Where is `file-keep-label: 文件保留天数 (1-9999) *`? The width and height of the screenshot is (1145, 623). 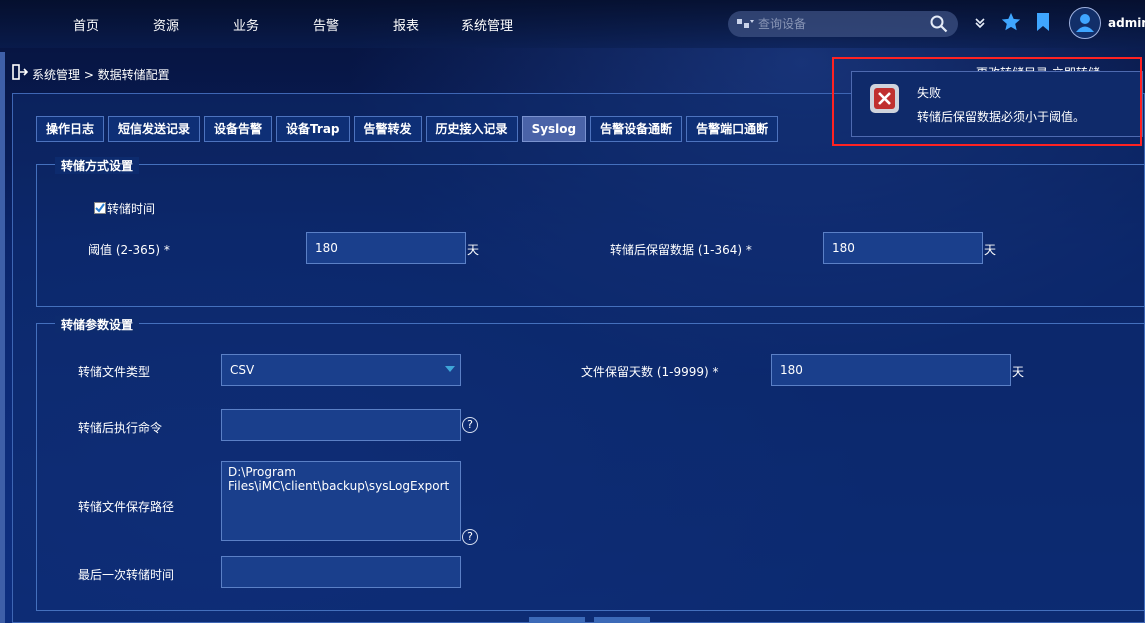 file-keep-label: 文件保留天数 (1-9999) * is located at coordinates (650, 372).